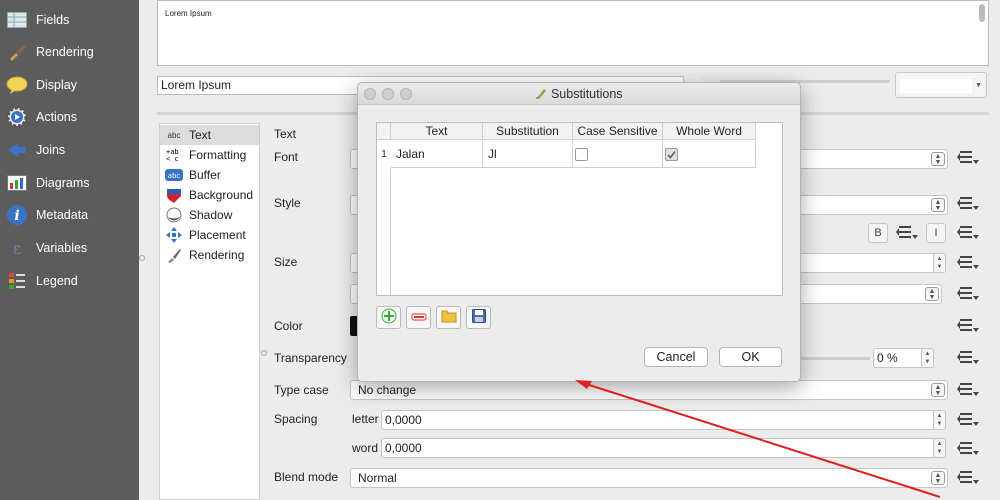 The width and height of the screenshot is (1000, 500). I want to click on info-icon: i, so click(17, 215).